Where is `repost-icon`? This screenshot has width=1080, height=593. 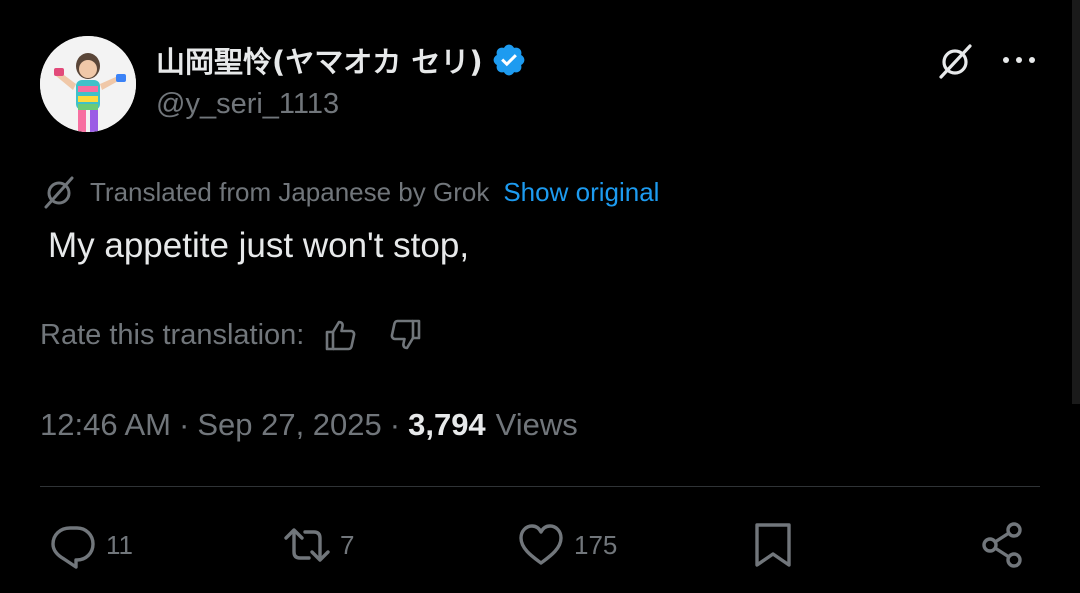 repost-icon is located at coordinates (307, 545).